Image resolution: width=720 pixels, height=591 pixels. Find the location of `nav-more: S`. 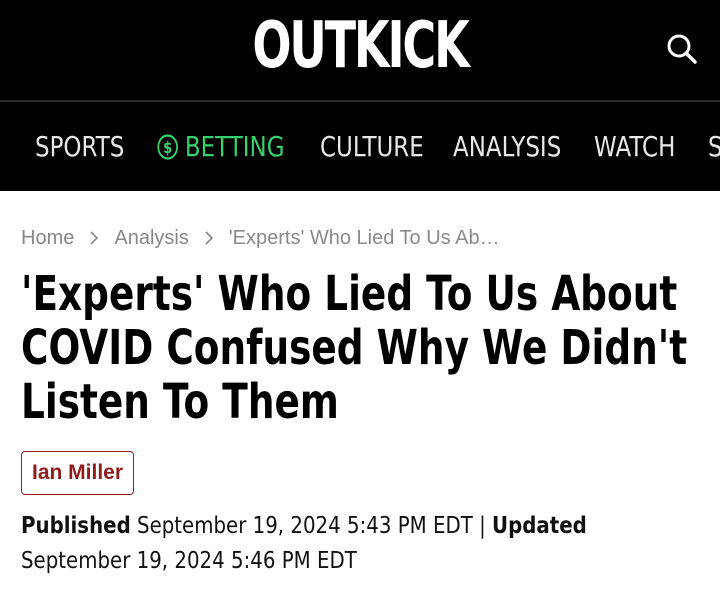

nav-more: S is located at coordinates (714, 146).